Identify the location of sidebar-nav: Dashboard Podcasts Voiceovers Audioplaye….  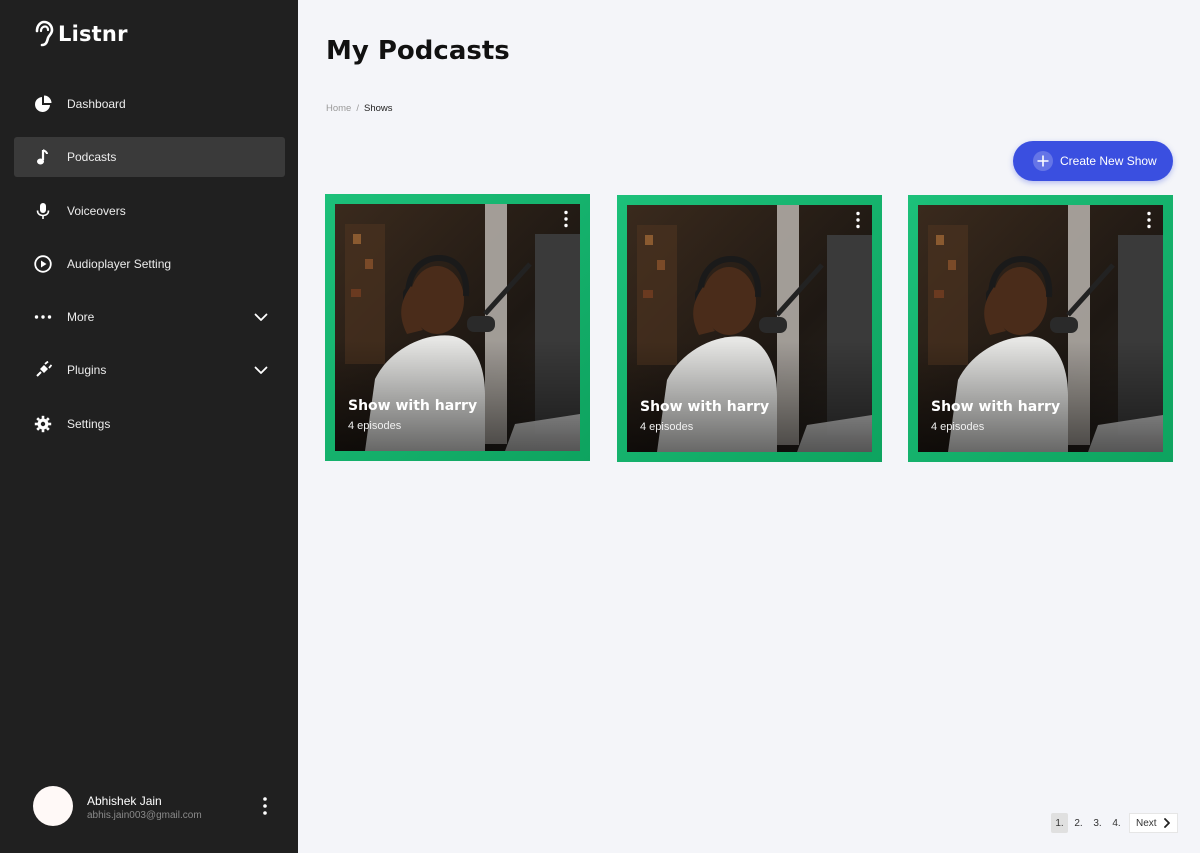
(149, 270).